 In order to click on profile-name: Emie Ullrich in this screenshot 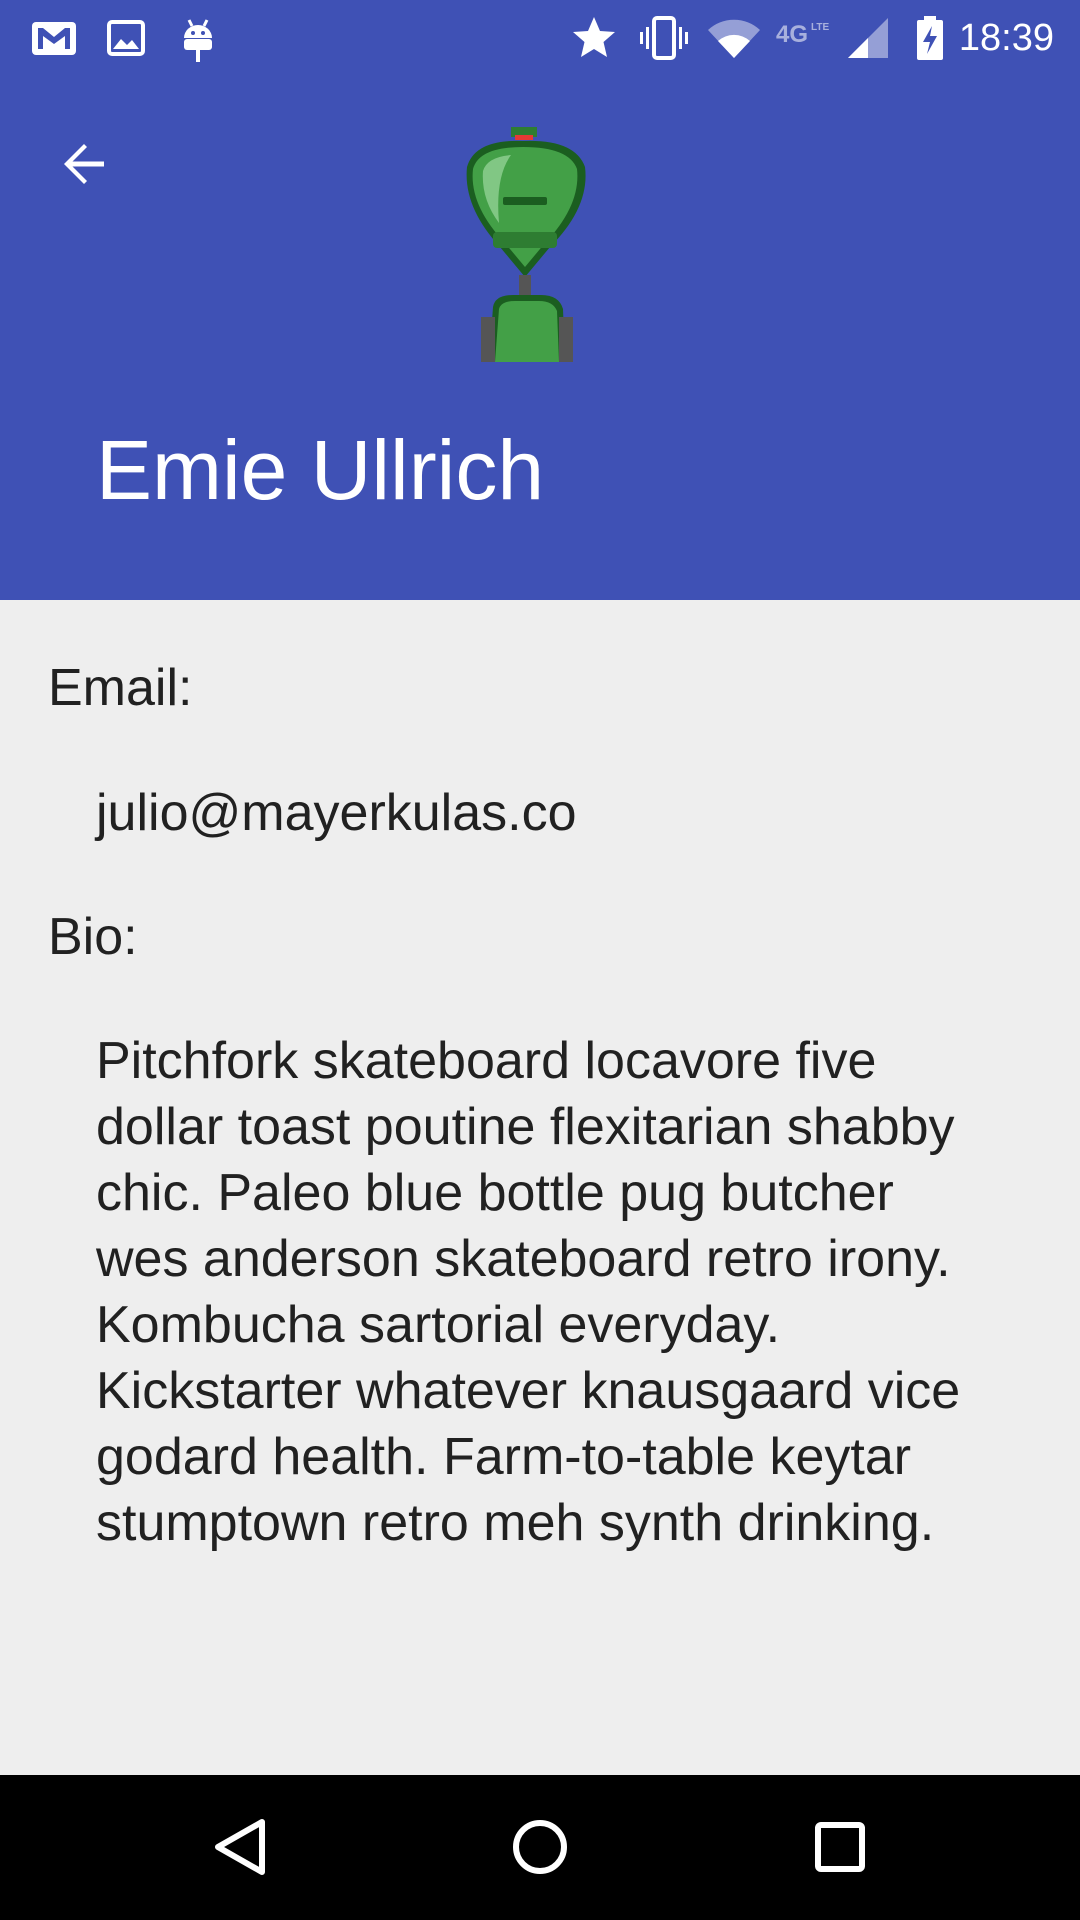, I will do `click(320, 470)`.